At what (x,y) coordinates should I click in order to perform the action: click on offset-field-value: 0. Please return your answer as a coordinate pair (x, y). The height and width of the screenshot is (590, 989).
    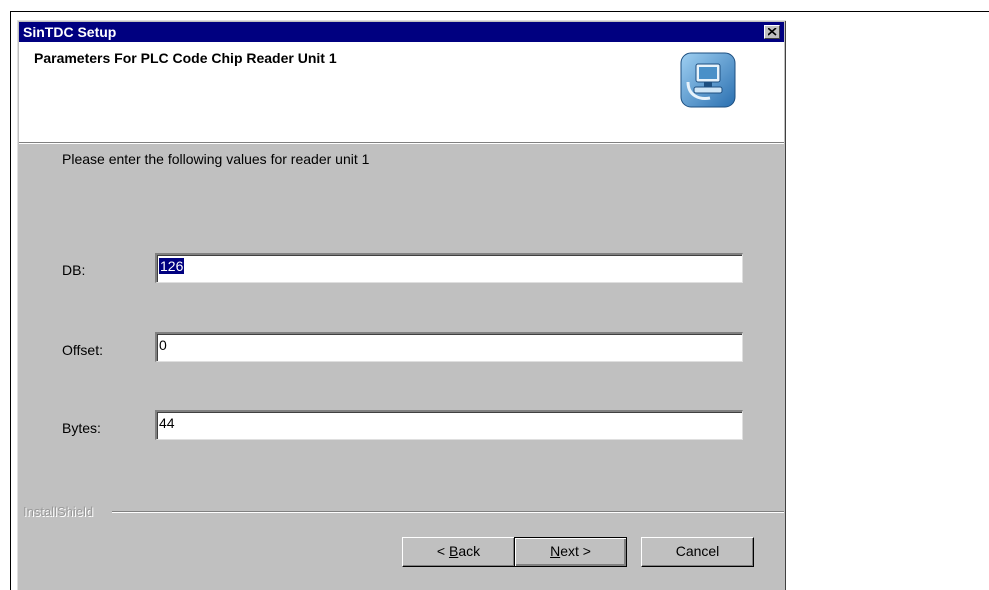
    Looking at the image, I should click on (163, 345).